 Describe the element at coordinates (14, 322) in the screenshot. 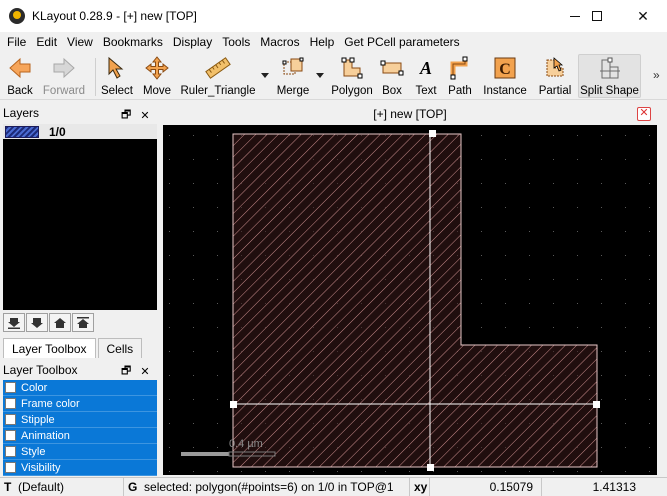

I see `move-layer-bottom-button` at that location.